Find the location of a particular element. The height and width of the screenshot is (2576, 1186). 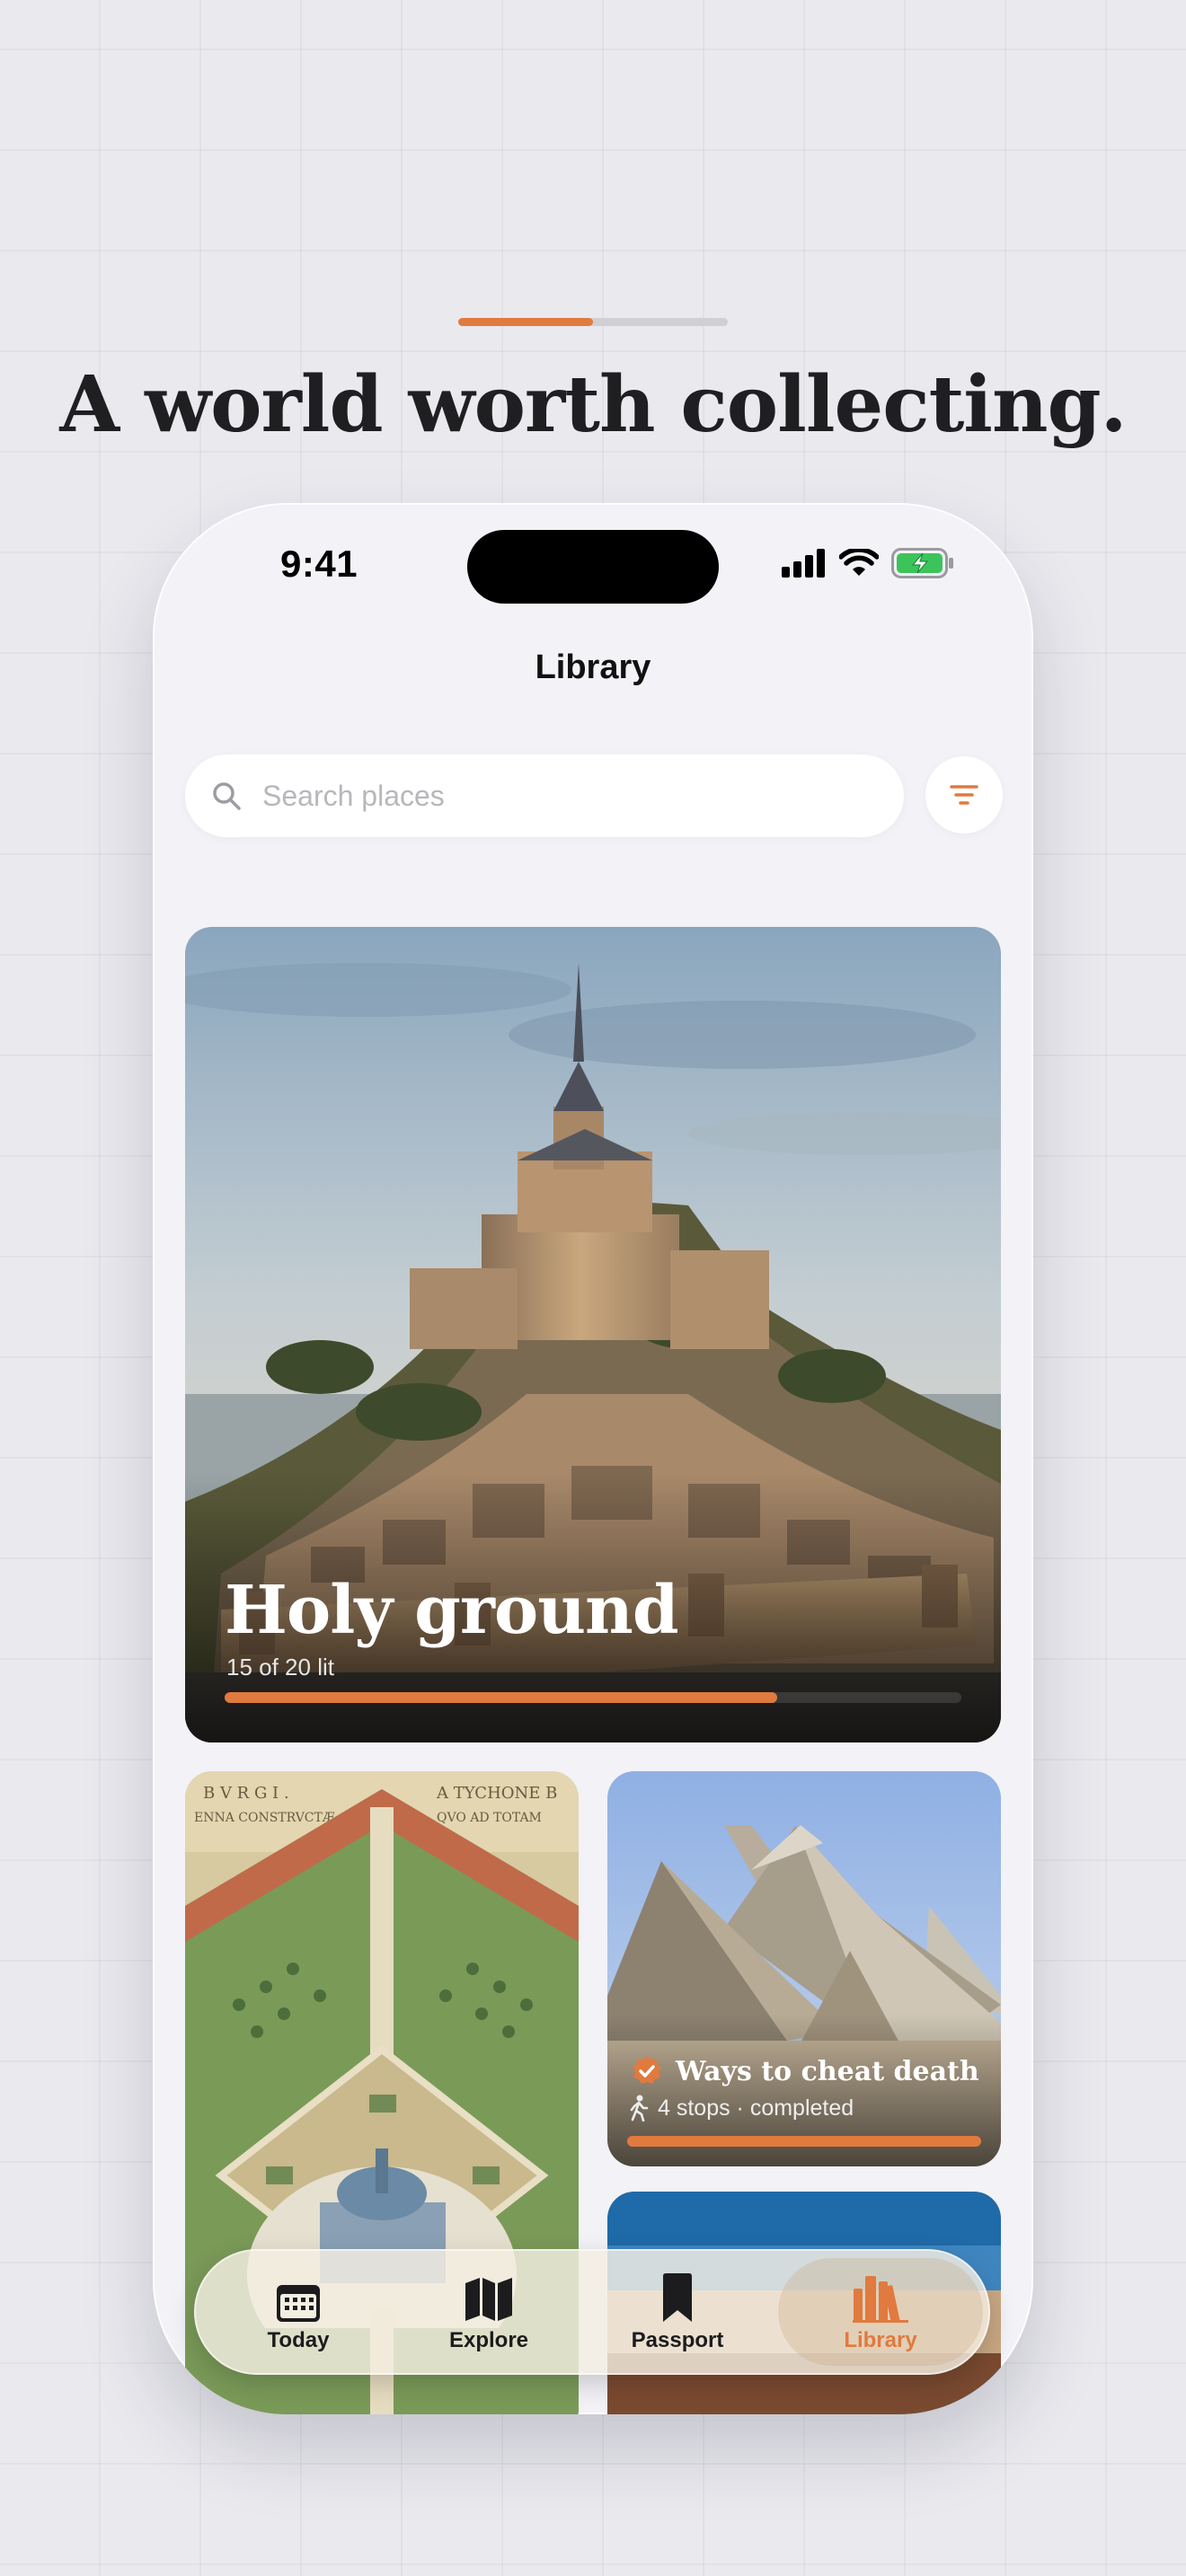

collection-card-ways-to-cheat-death: Ways to cheat death 4 stops · completed is located at coordinates (804, 1968).